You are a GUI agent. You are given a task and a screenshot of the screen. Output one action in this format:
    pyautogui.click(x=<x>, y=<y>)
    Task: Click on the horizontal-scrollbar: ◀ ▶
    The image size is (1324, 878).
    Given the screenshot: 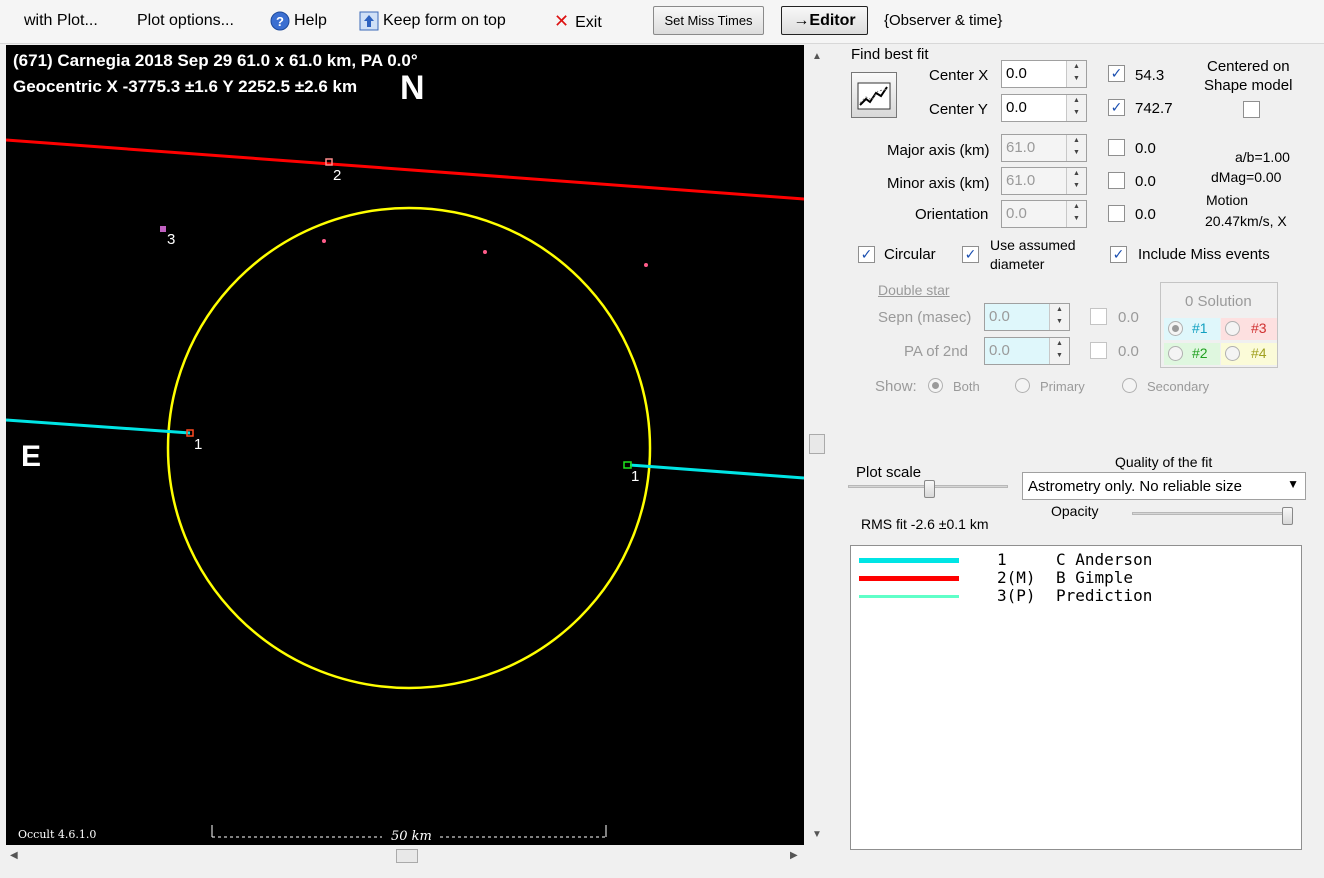 What is the action you would take?
    pyautogui.click(x=405, y=856)
    